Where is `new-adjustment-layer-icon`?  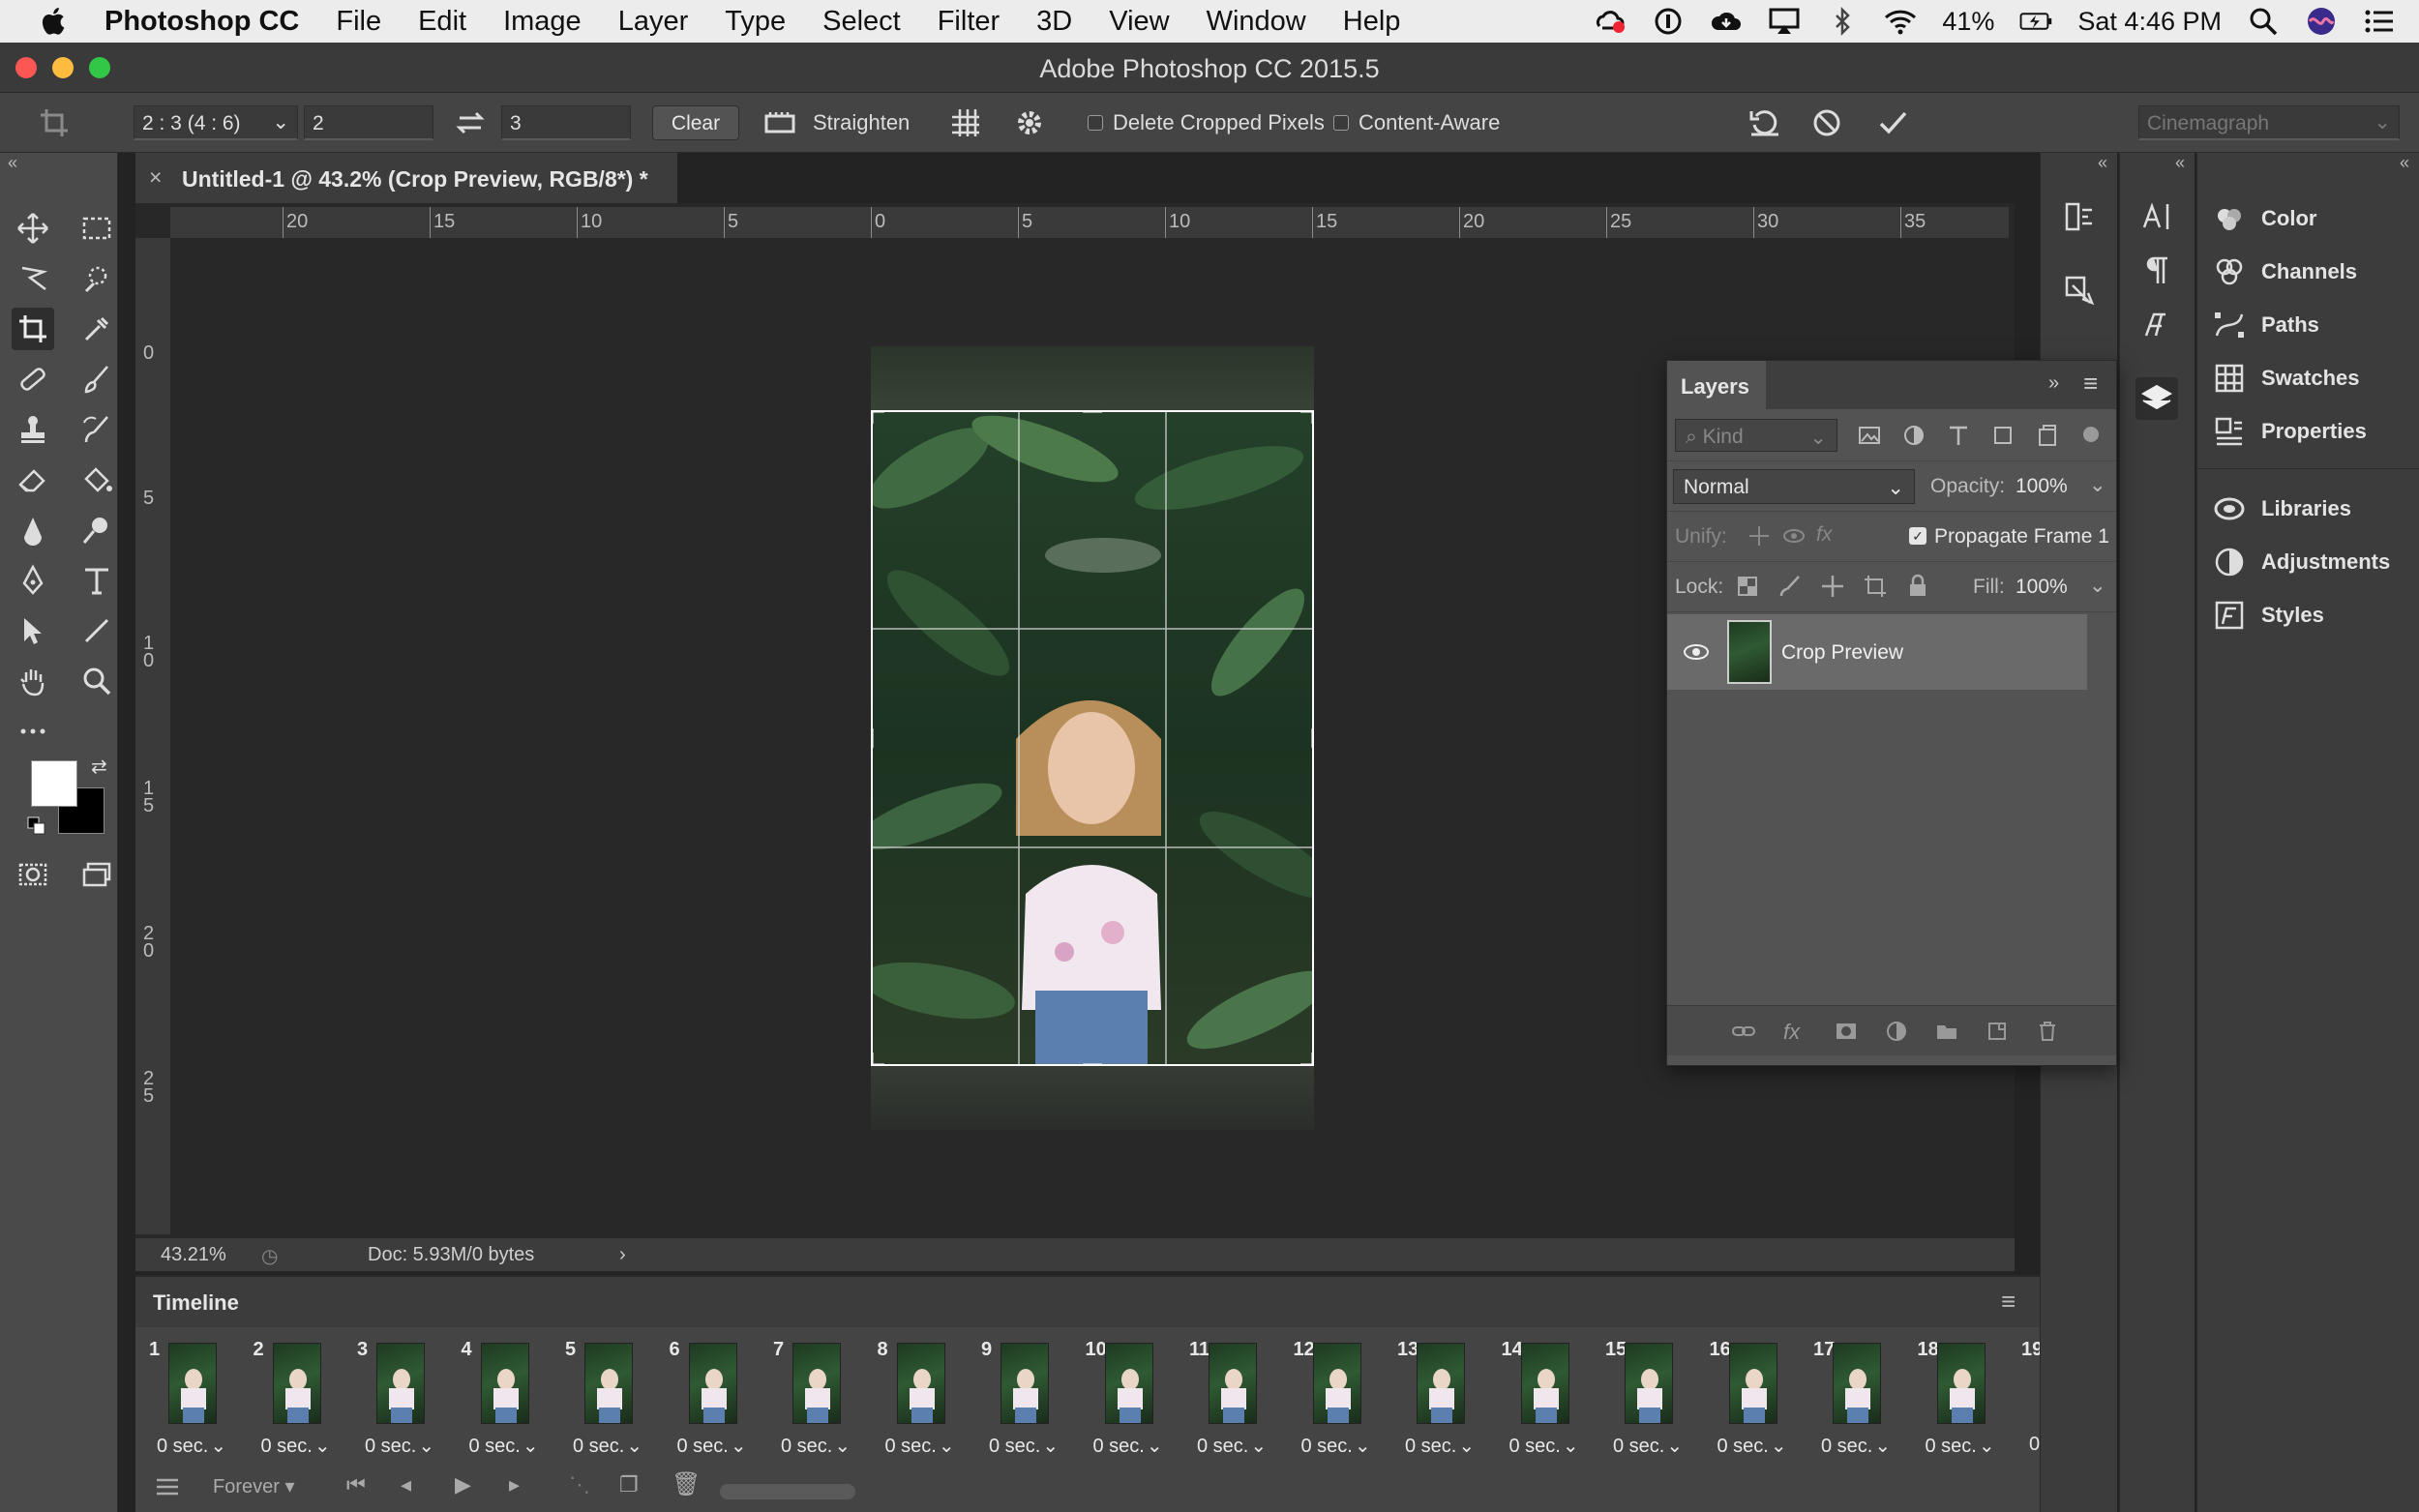
new-adjustment-layer-icon is located at coordinates (1897, 1031).